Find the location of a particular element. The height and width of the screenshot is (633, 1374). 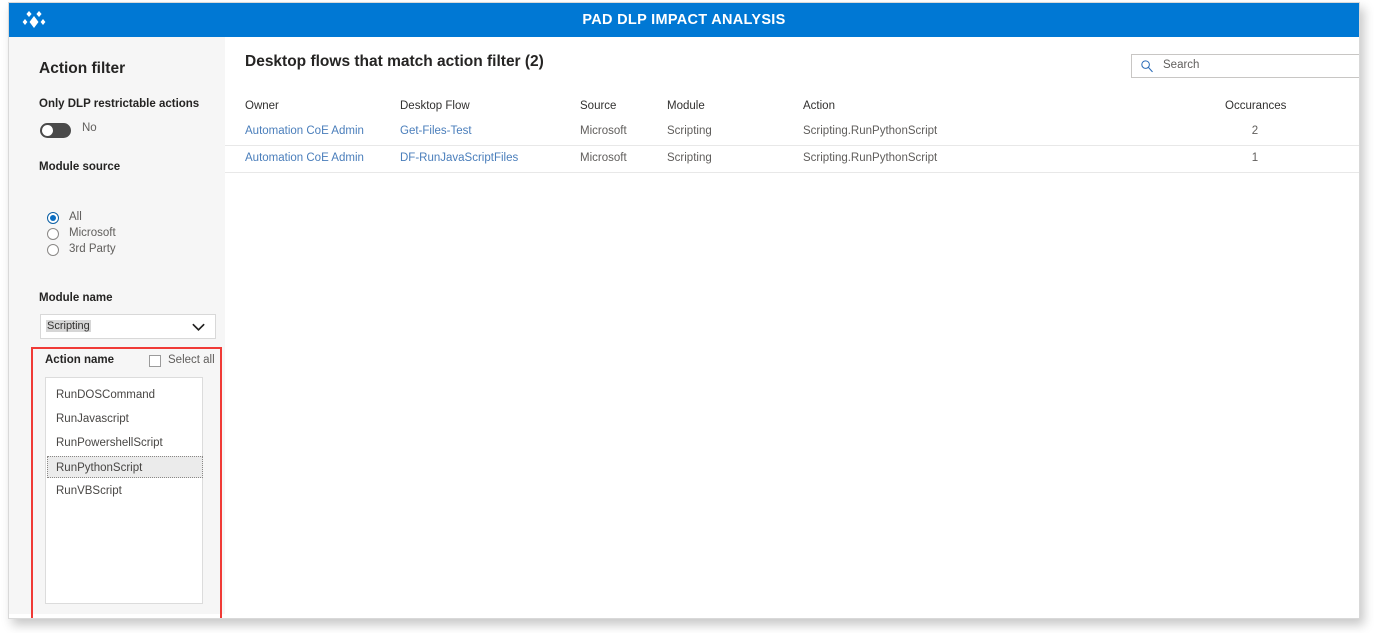

page-title: PAD DLP IMPACT ANALYSIS is located at coordinates (684, 20).